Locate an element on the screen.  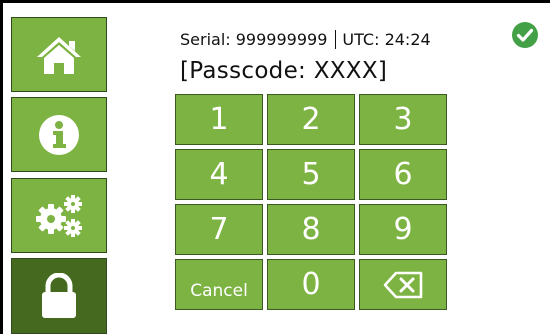
lock-icon is located at coordinates (59, 295).